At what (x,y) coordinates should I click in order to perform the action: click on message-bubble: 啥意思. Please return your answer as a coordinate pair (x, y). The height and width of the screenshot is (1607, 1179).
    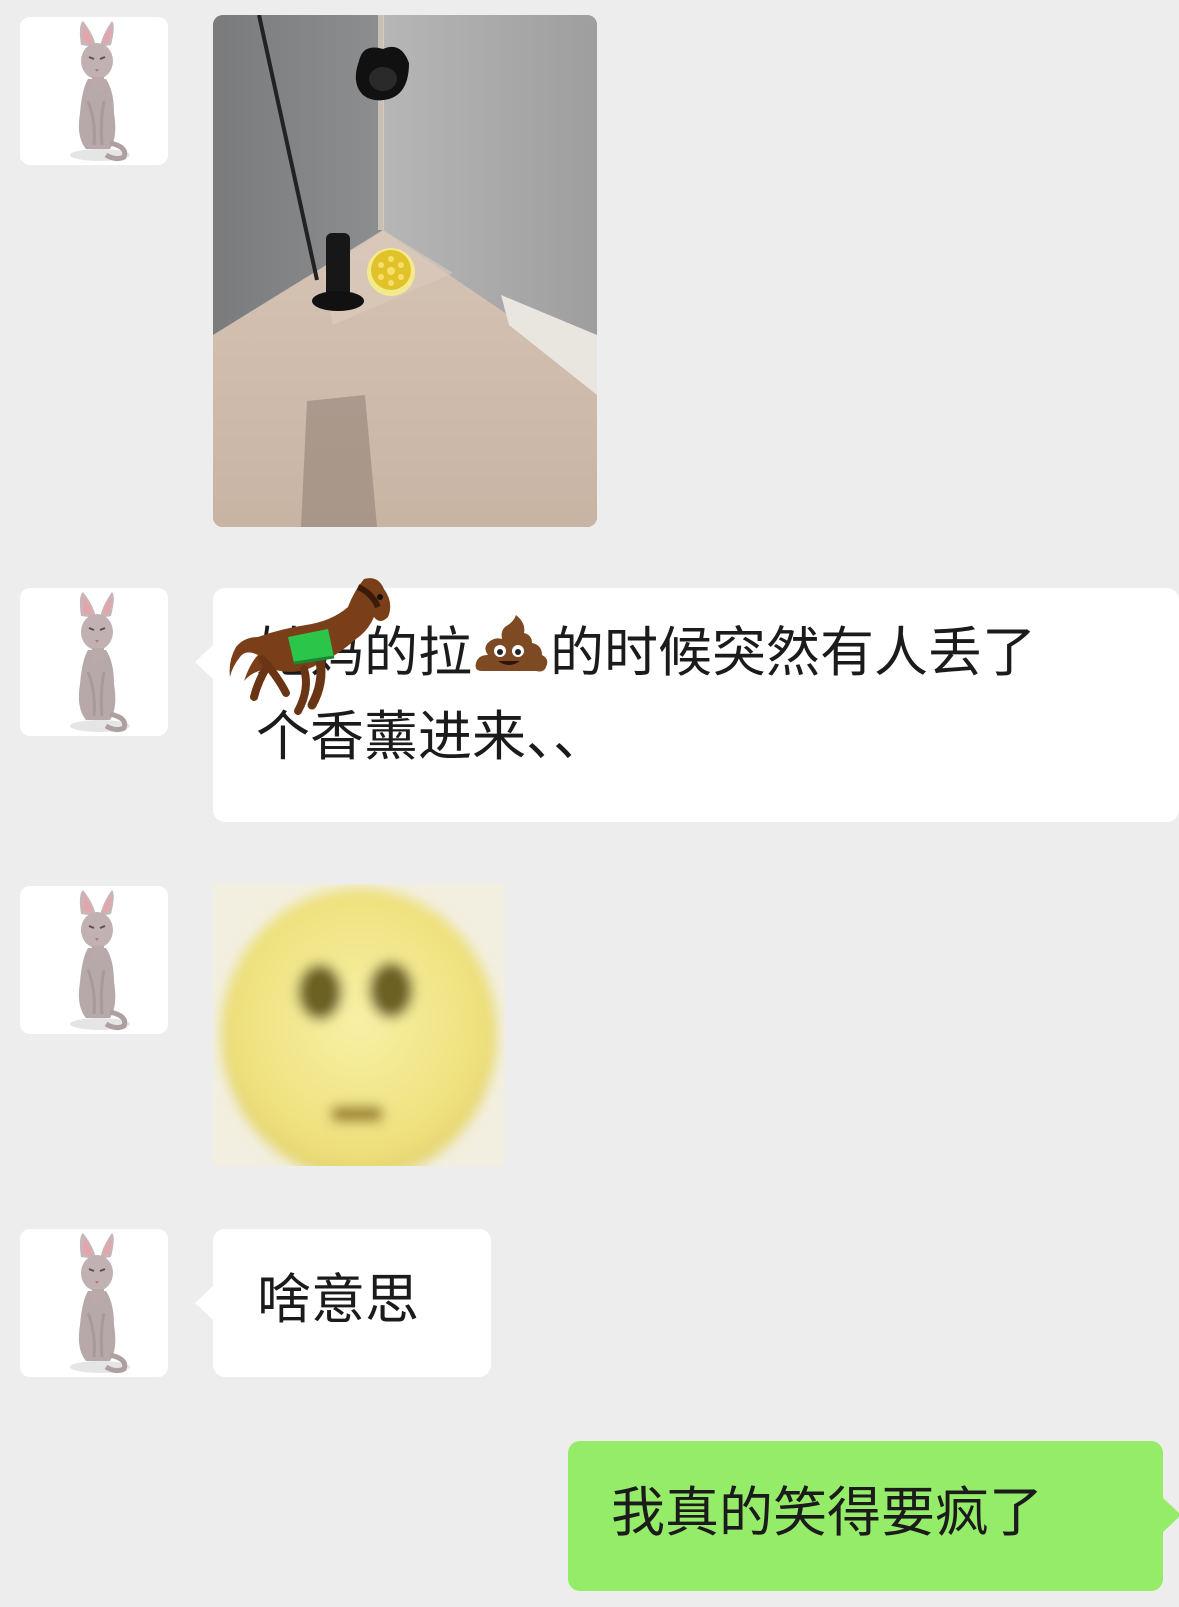
    Looking at the image, I should click on (343, 1303).